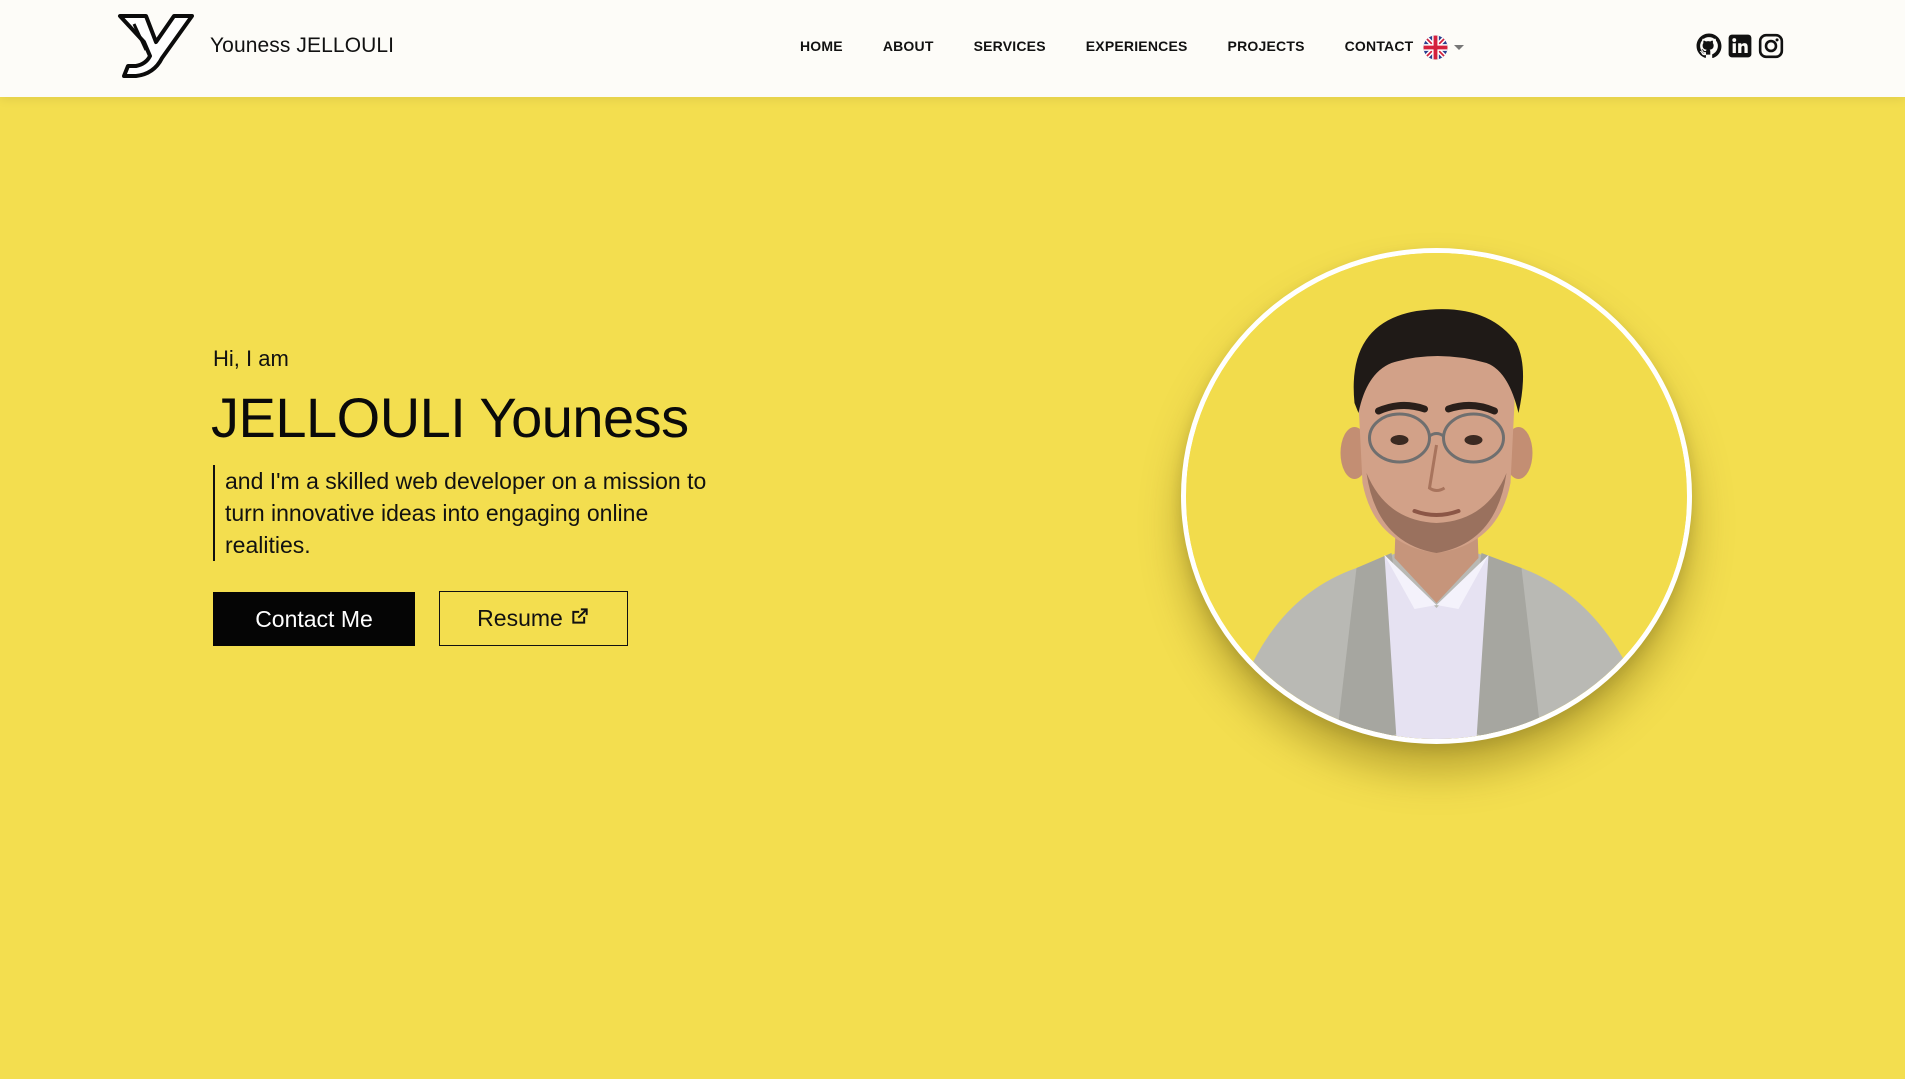  What do you see at coordinates (1137, 46) in the screenshot?
I see `nav-experiences: EXPERIENCES` at bounding box center [1137, 46].